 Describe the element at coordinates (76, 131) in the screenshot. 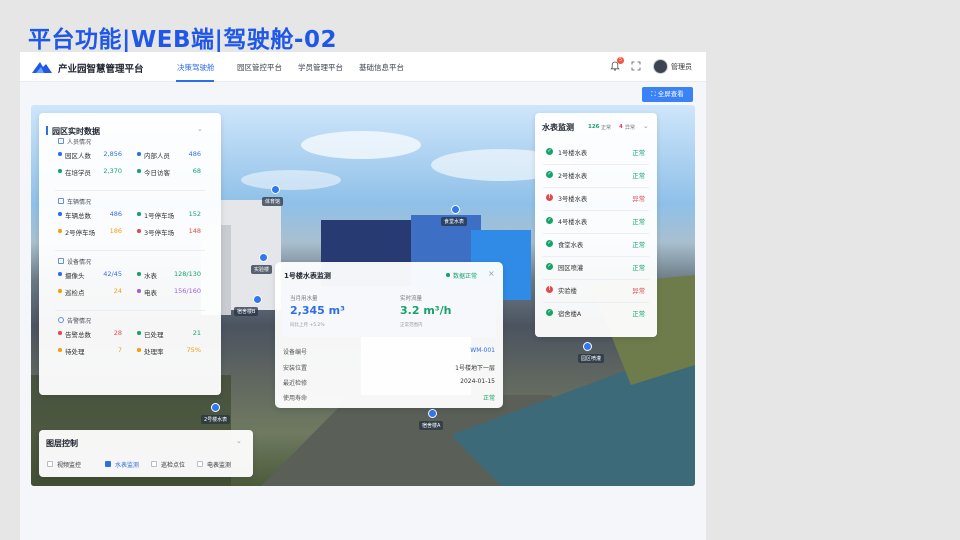

I see `realtime-panel-title: 园区实时数据` at that location.